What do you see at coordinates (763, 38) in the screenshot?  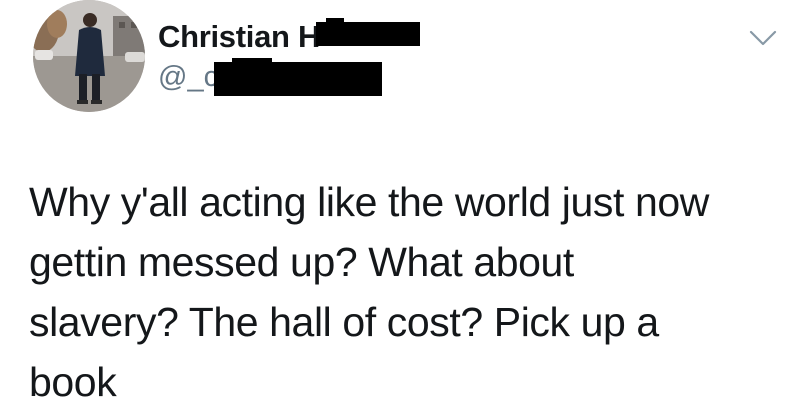 I see `chevron-down-icon` at bounding box center [763, 38].